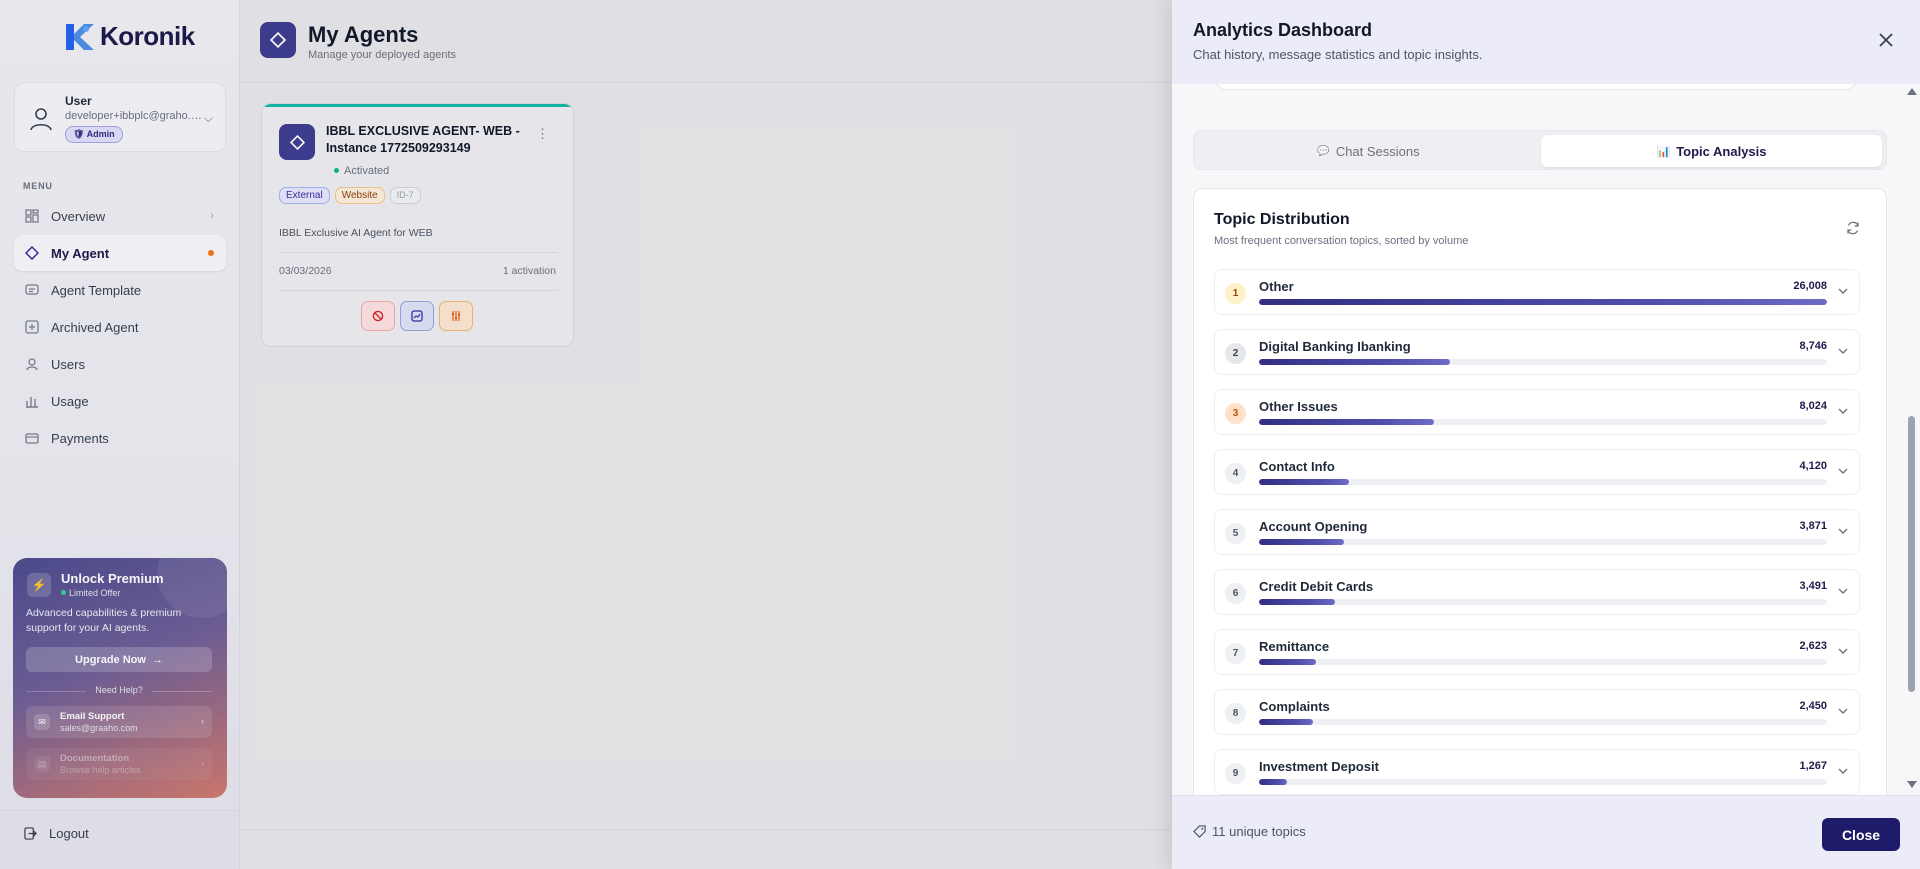 This screenshot has width=1920, height=869. I want to click on topic-rank-badge: 2, so click(1235, 353).